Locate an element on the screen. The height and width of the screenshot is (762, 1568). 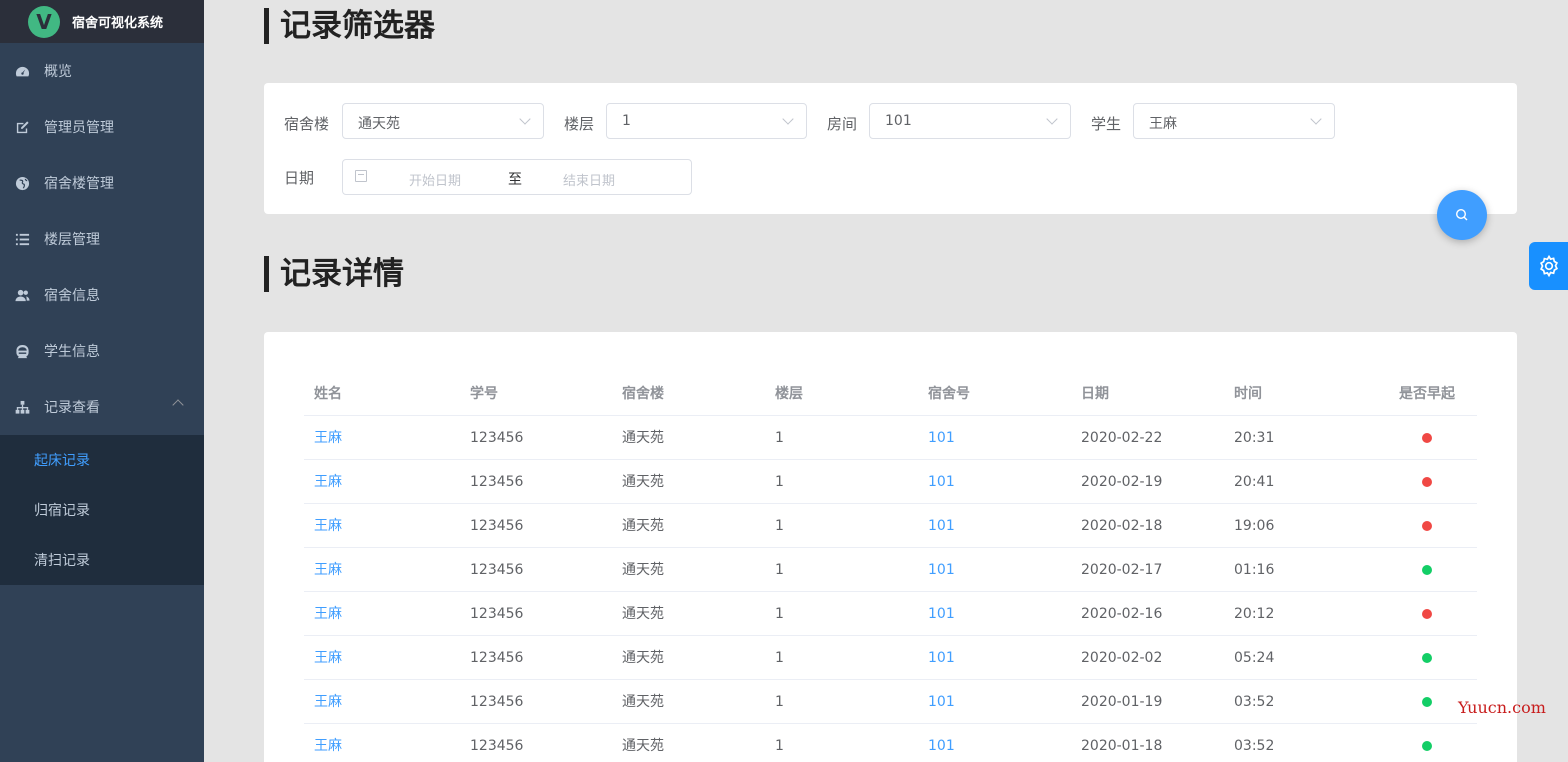
date-cell: 2020-02-19 is located at coordinates (1122, 482).